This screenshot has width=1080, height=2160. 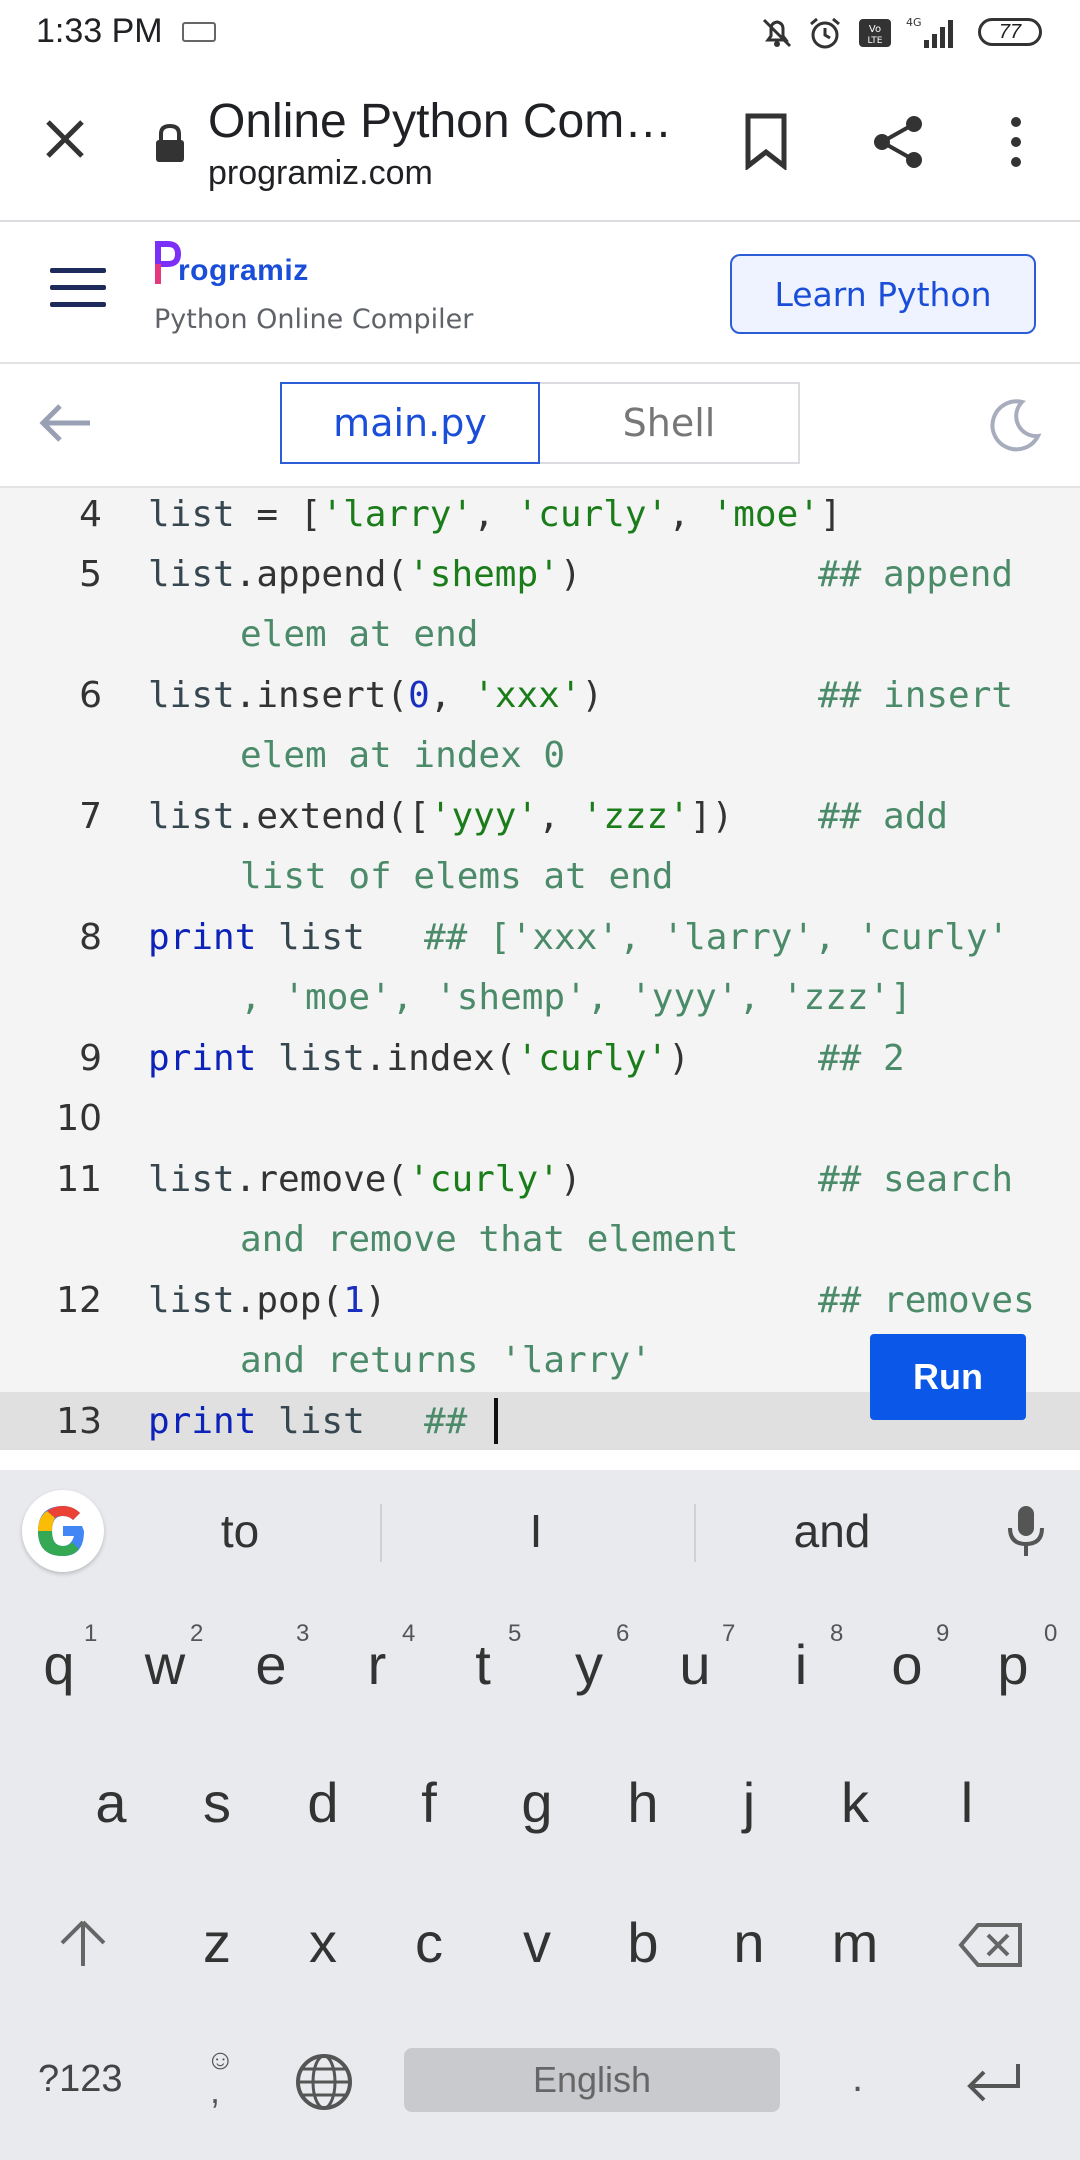 What do you see at coordinates (943, 1633) in the screenshot?
I see `key-hint: 9` at bounding box center [943, 1633].